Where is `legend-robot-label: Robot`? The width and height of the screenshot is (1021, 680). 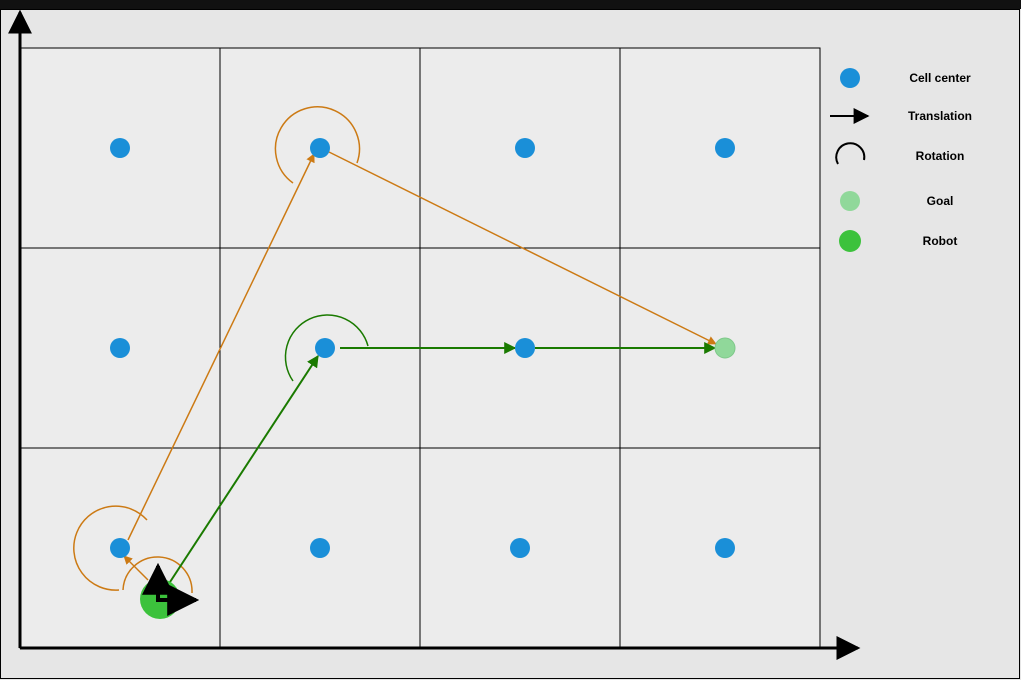 legend-robot-label: Robot is located at coordinates (940, 241).